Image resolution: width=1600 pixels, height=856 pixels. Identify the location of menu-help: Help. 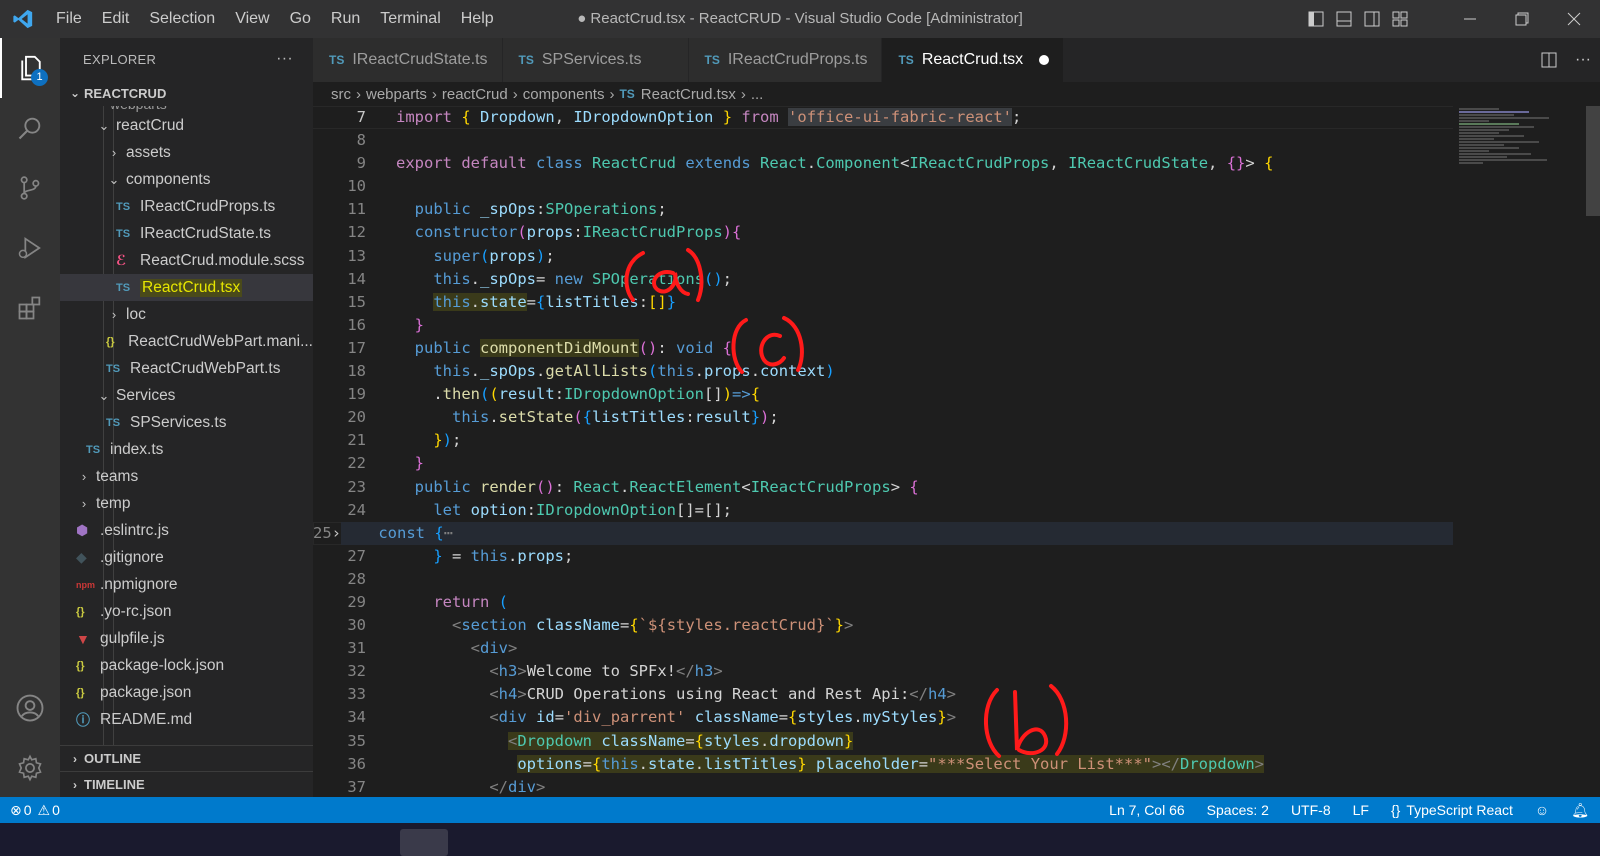
(477, 19).